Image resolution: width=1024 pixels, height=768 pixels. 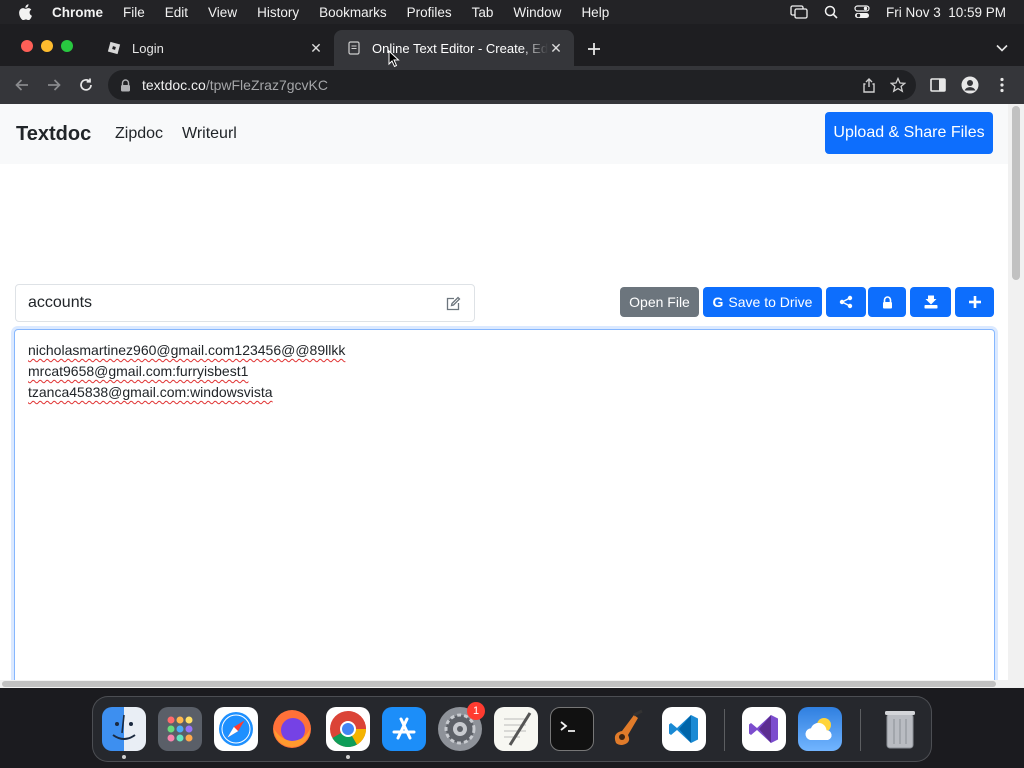 What do you see at coordinates (718, 302) in the screenshot?
I see `google-icon: G` at bounding box center [718, 302].